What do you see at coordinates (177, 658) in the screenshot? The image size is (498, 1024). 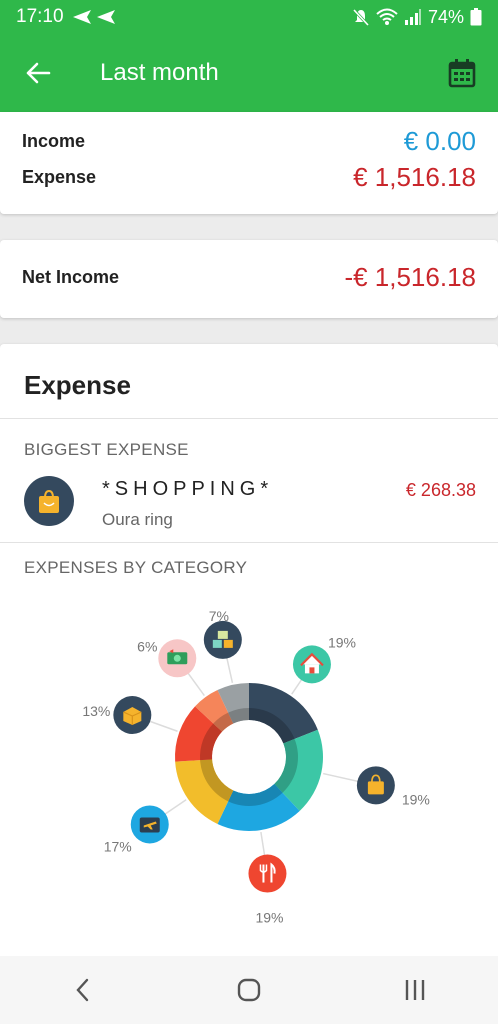 I see `money-icon` at bounding box center [177, 658].